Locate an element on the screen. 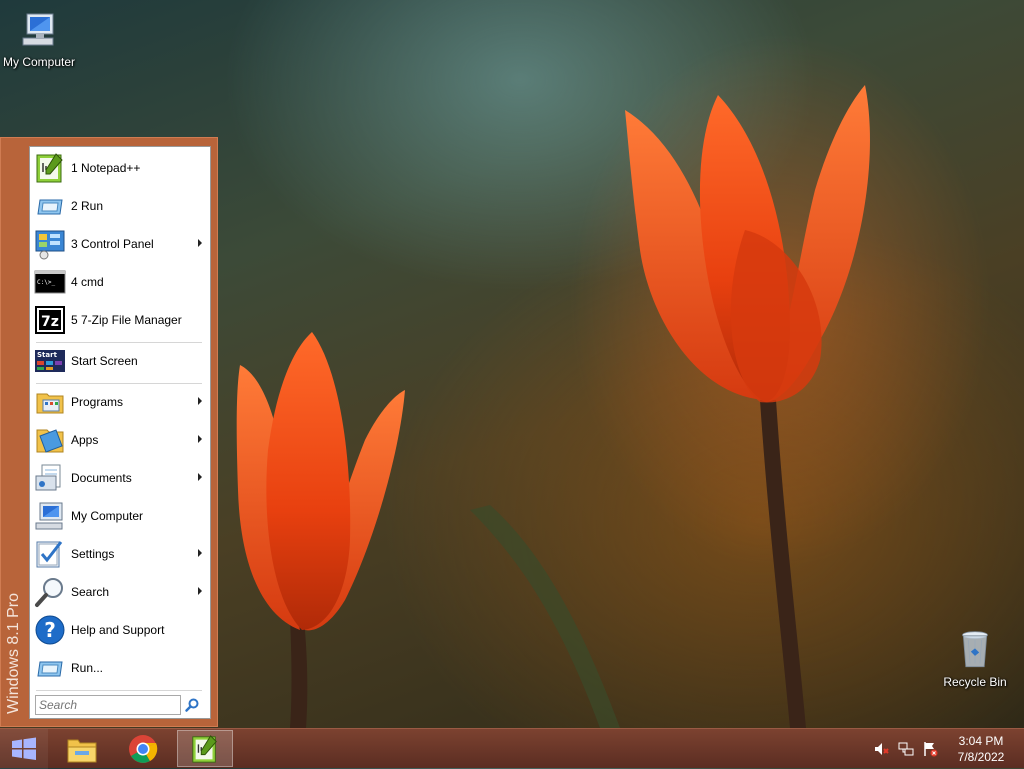 The height and width of the screenshot is (769, 1024). os-edition-label: Windows 8.1 Pro is located at coordinates (13, 653).